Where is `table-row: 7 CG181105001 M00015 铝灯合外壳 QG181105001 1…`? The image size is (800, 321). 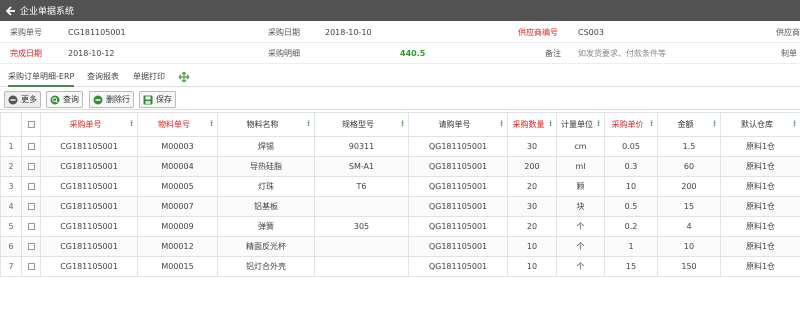
table-row: 7 CG181105001 M00015 铝灯合外壳 QG181105001 1… is located at coordinates (400, 266).